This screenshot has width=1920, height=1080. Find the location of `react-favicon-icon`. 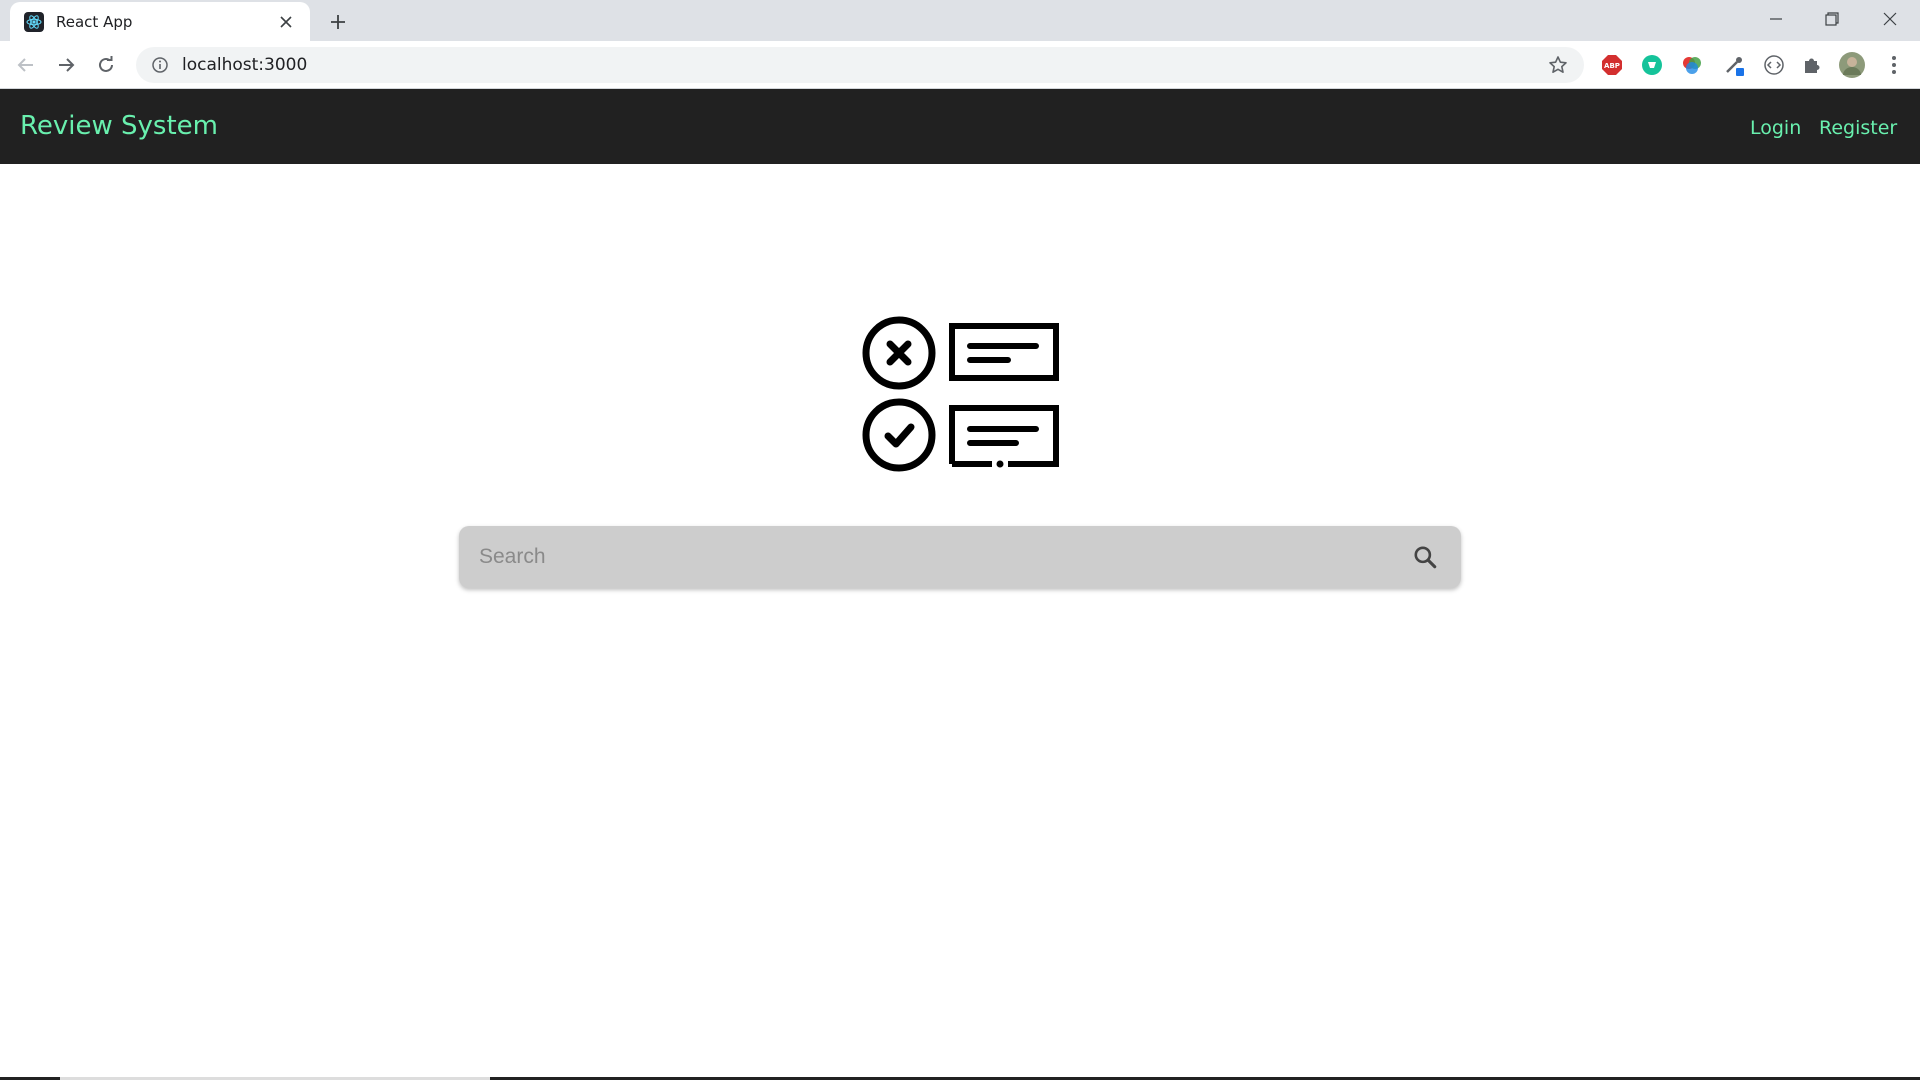

react-favicon-icon is located at coordinates (34, 21).